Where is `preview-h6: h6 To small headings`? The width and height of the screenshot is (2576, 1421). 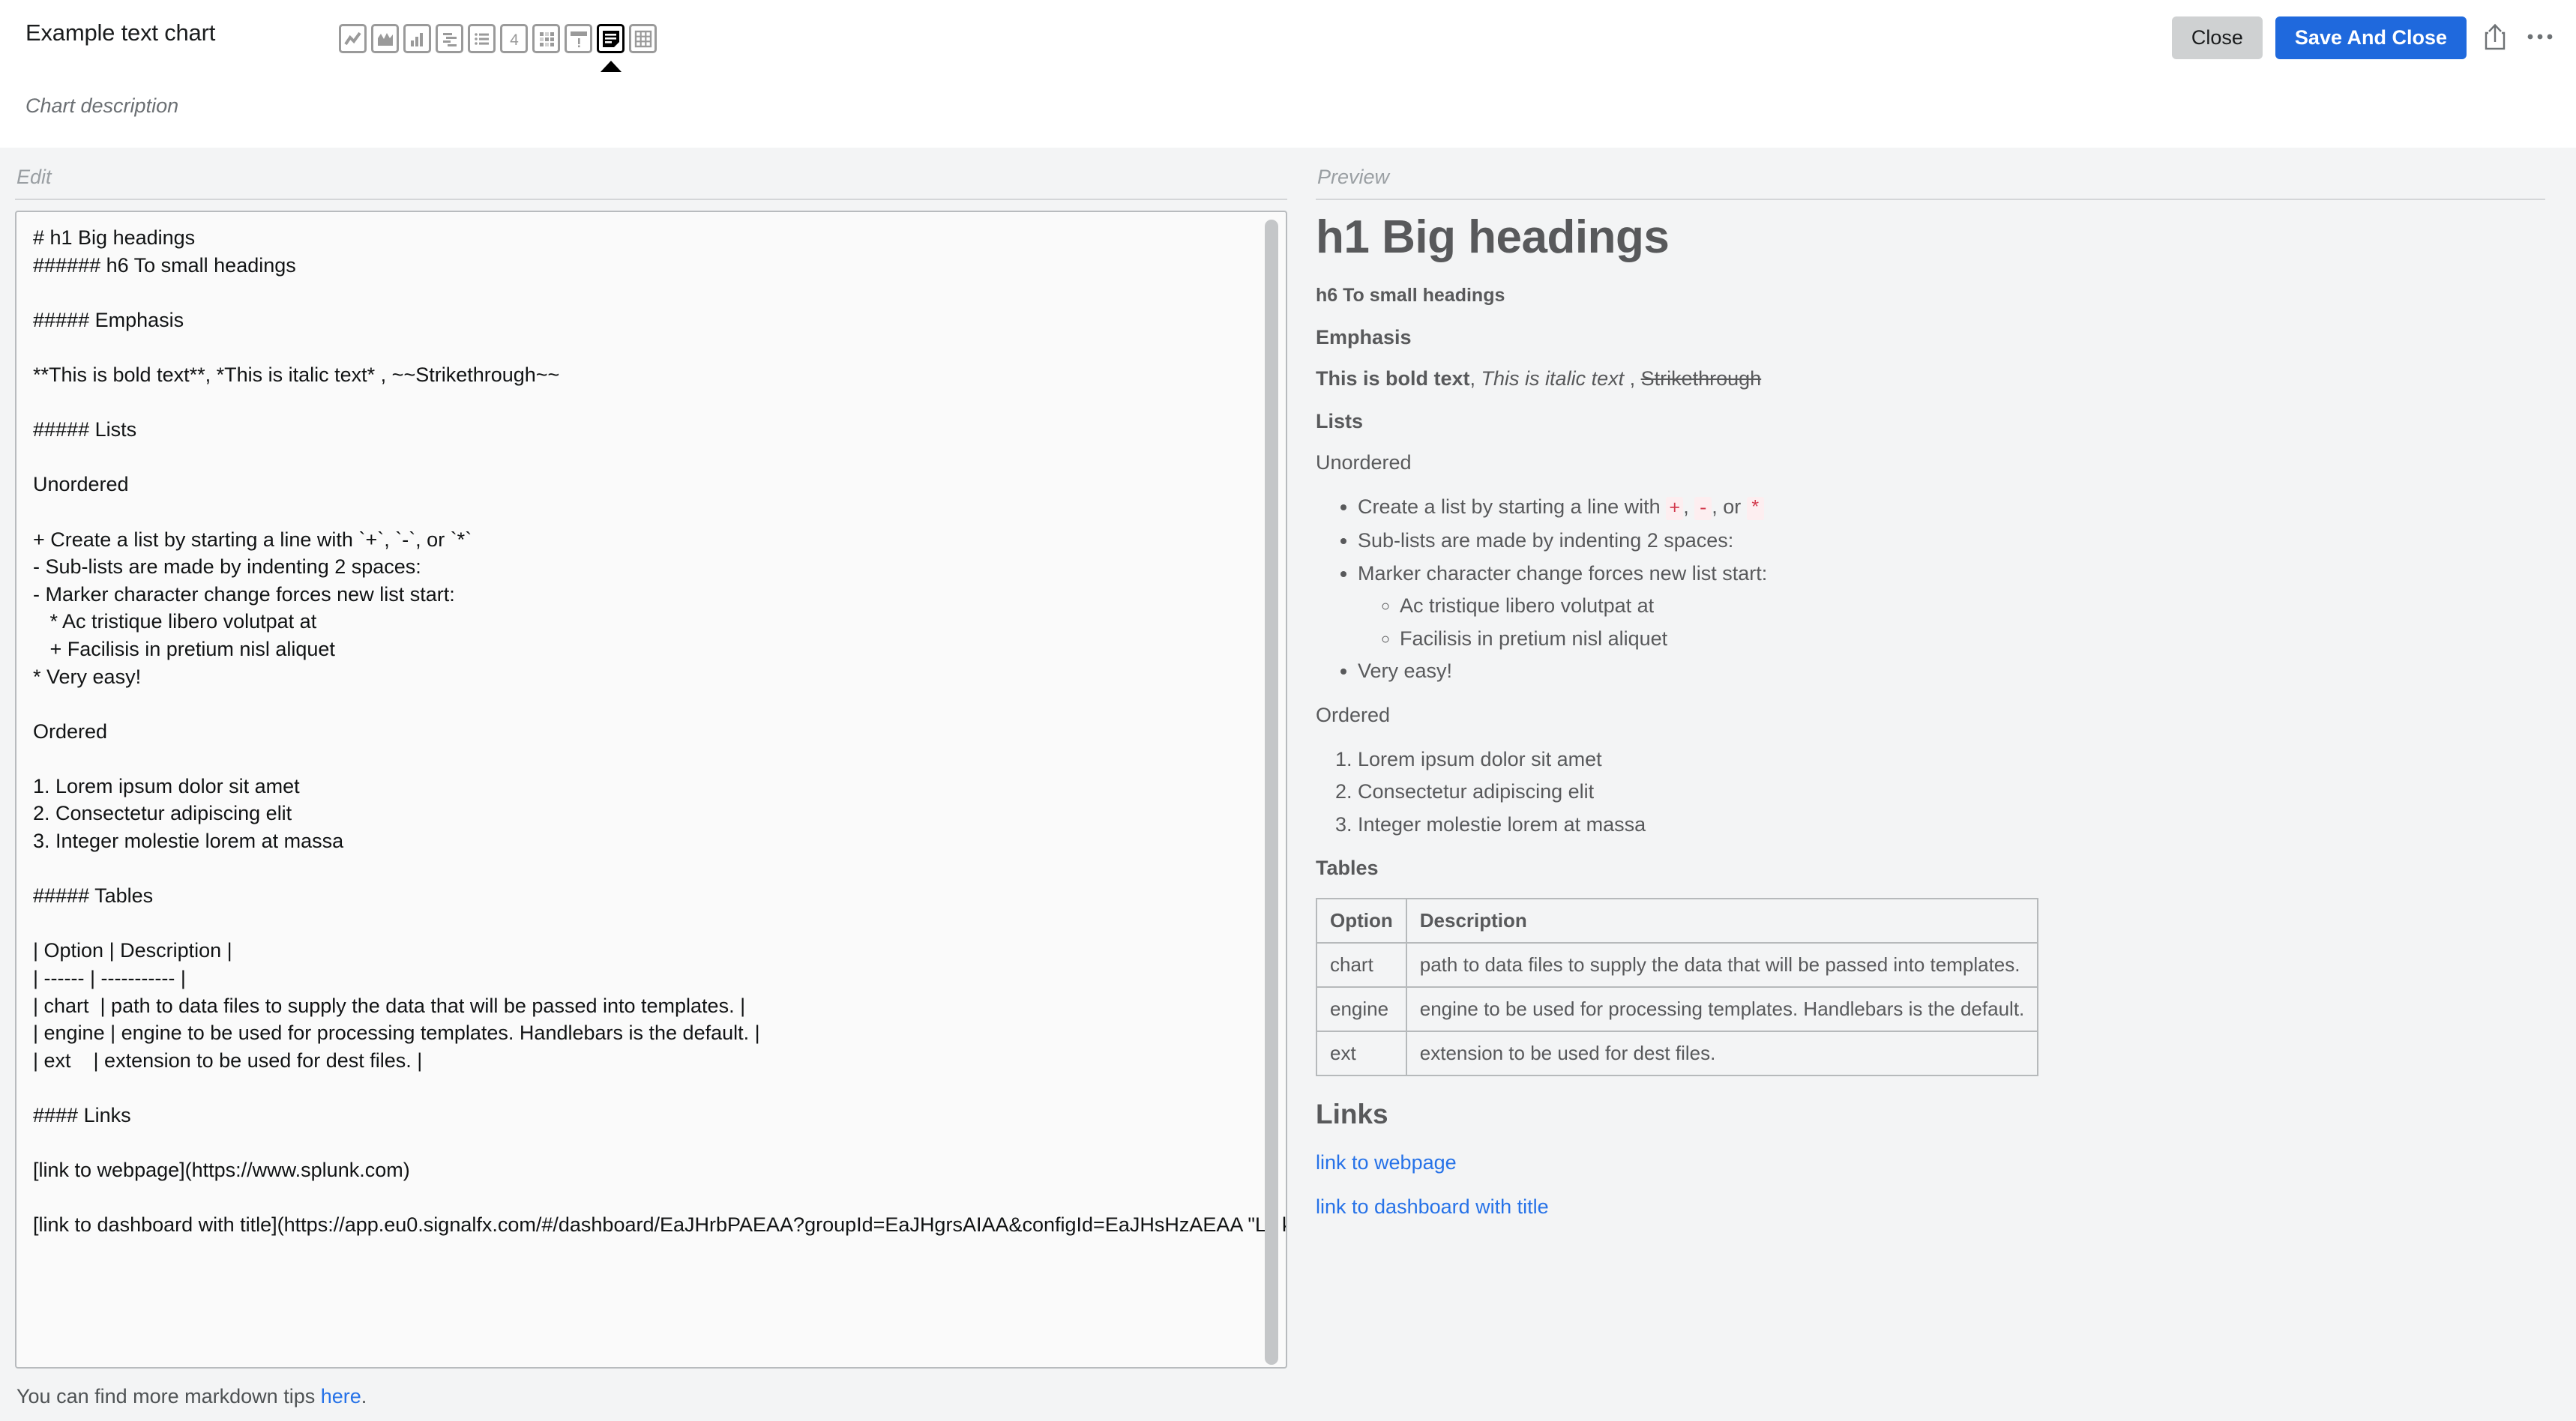 preview-h6: h6 To small headings is located at coordinates (1410, 295).